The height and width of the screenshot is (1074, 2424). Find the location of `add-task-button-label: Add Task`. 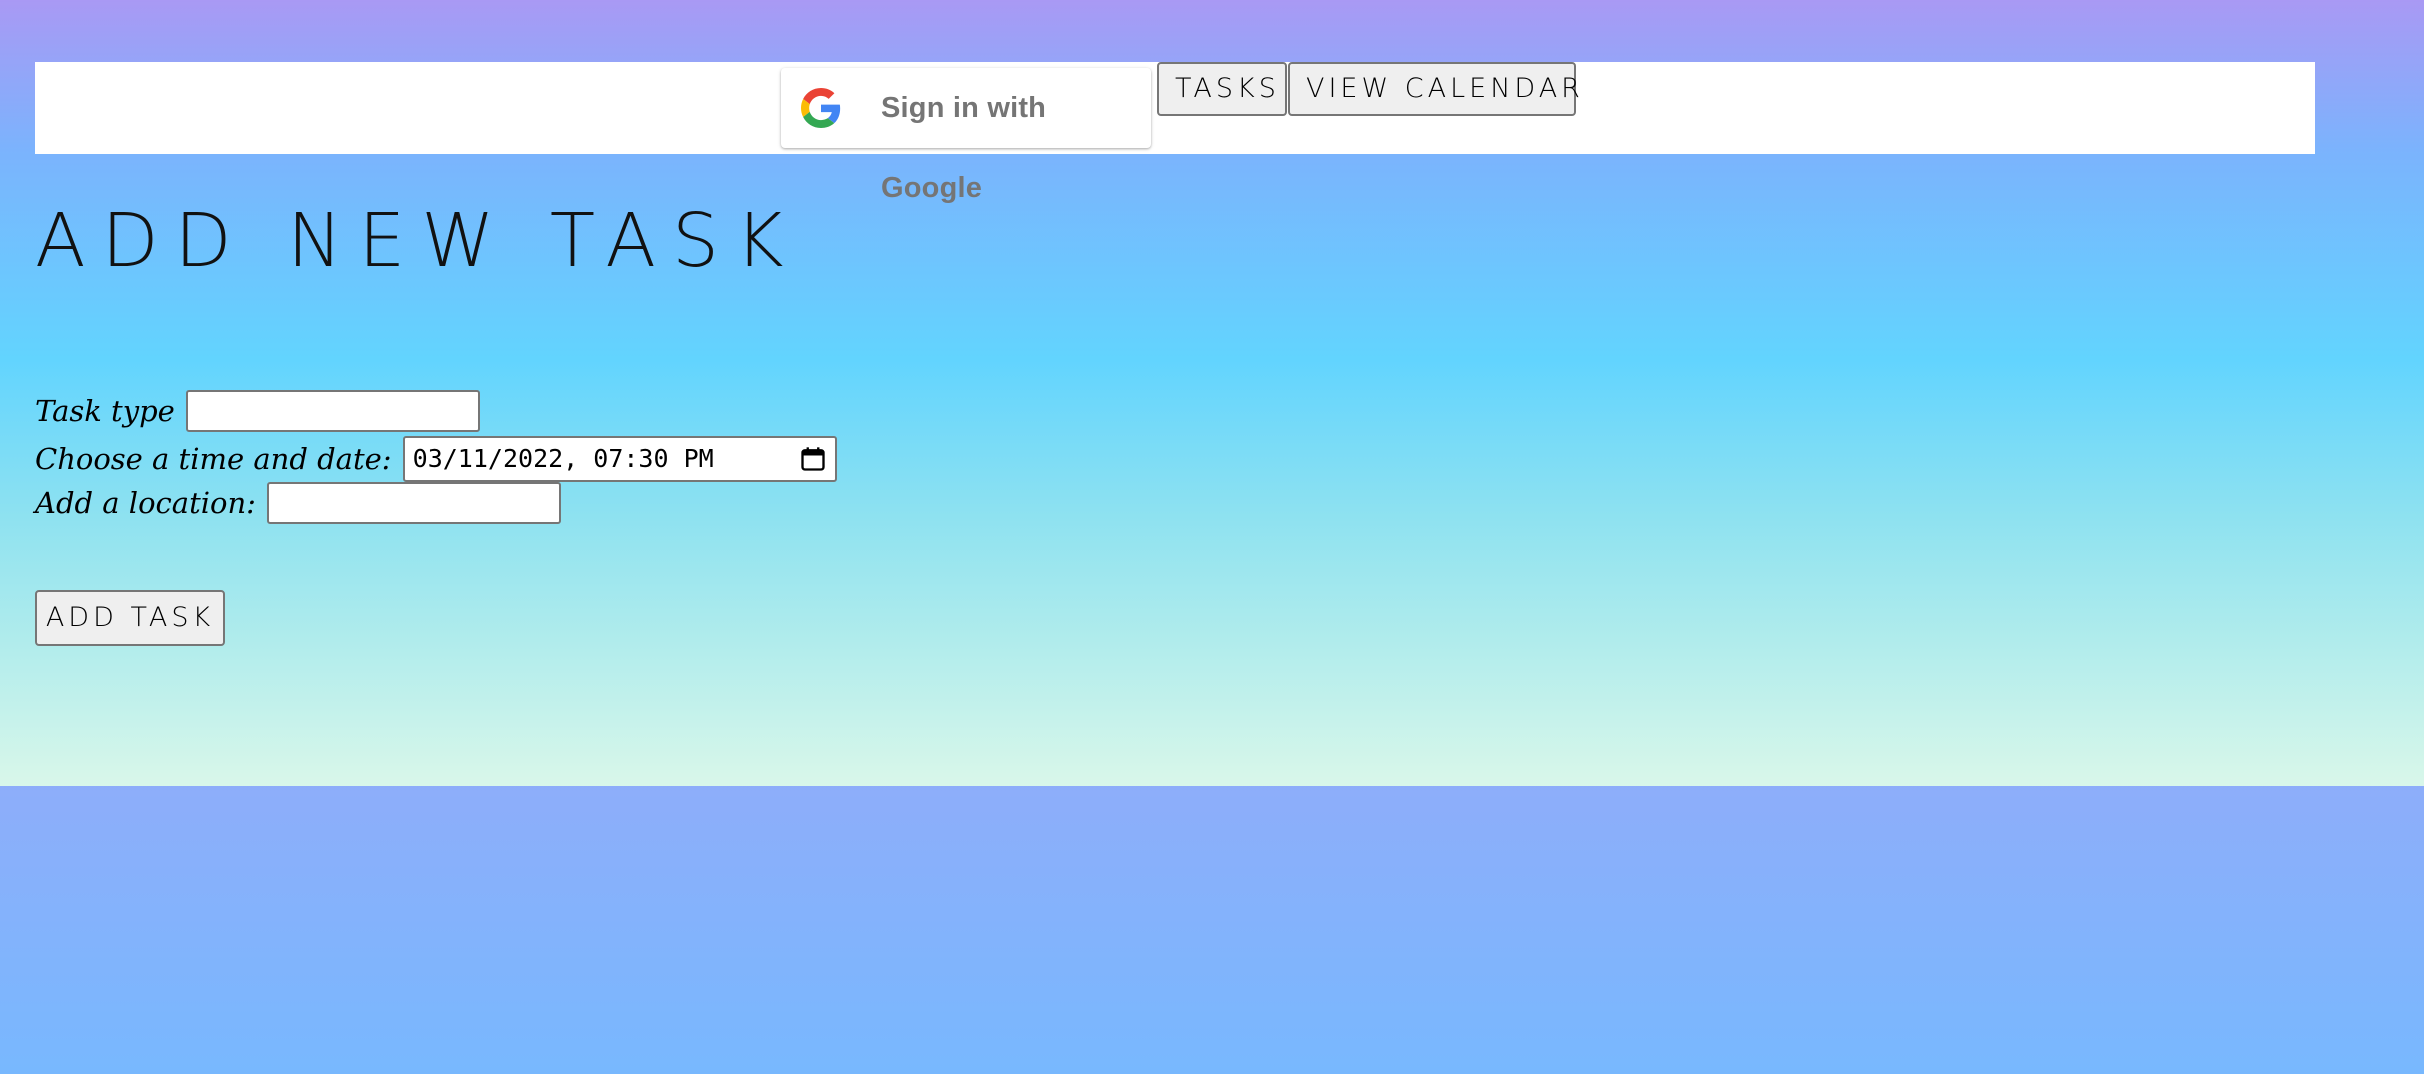

add-task-button-label: Add Task is located at coordinates (130, 617).